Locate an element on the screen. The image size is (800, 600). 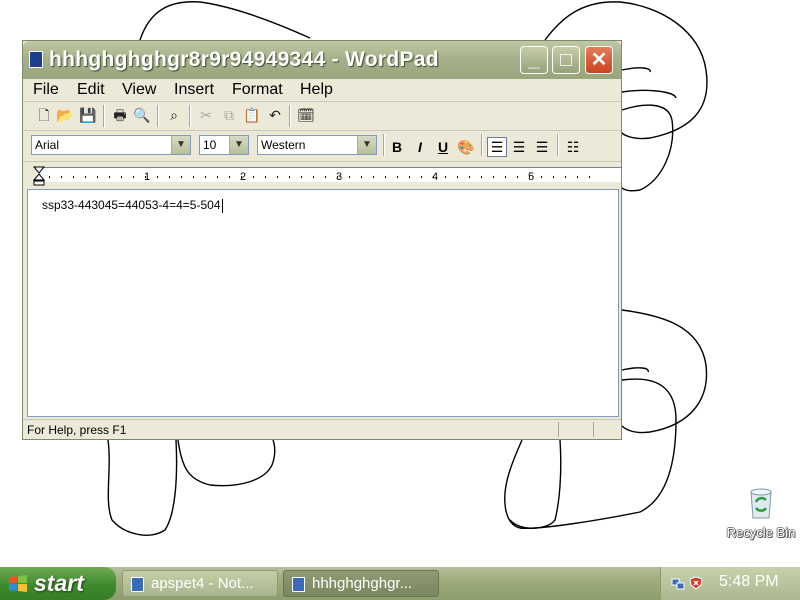
status-bar: For Help, press F1 is located at coordinates (322, 429).